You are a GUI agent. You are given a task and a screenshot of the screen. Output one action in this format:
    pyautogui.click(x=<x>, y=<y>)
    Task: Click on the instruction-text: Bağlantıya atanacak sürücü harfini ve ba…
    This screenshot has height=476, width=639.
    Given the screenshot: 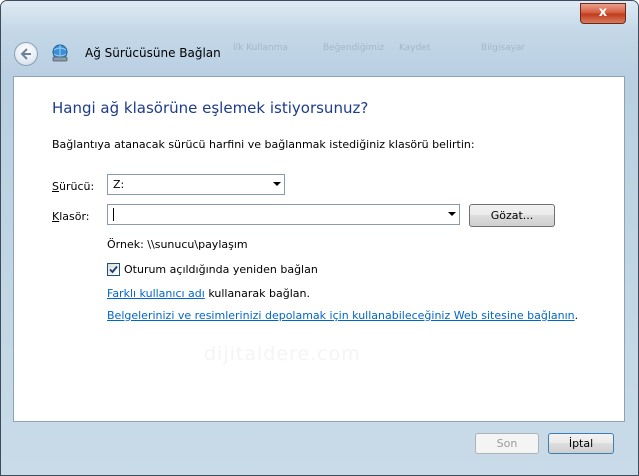 What is the action you would take?
    pyautogui.click(x=263, y=144)
    